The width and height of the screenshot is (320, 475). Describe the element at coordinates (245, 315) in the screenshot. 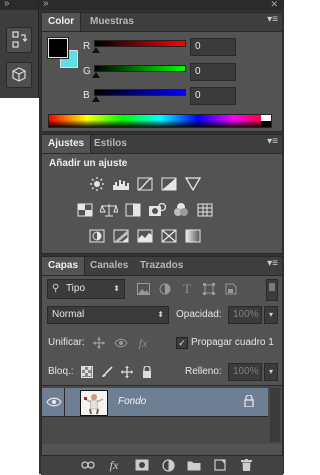

I see `opacity-field: 100%` at that location.